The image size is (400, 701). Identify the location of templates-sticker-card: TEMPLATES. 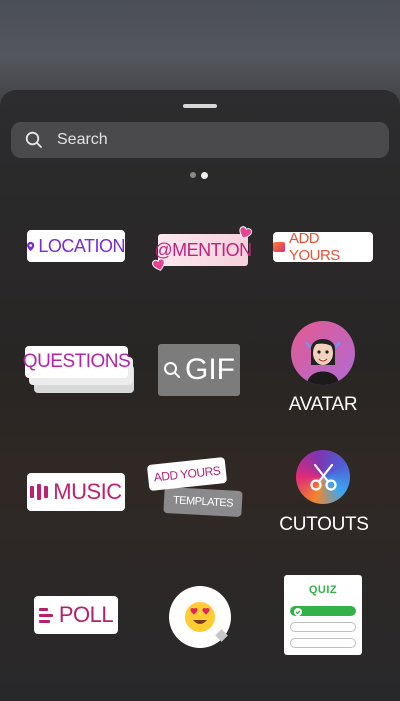
(203, 502).